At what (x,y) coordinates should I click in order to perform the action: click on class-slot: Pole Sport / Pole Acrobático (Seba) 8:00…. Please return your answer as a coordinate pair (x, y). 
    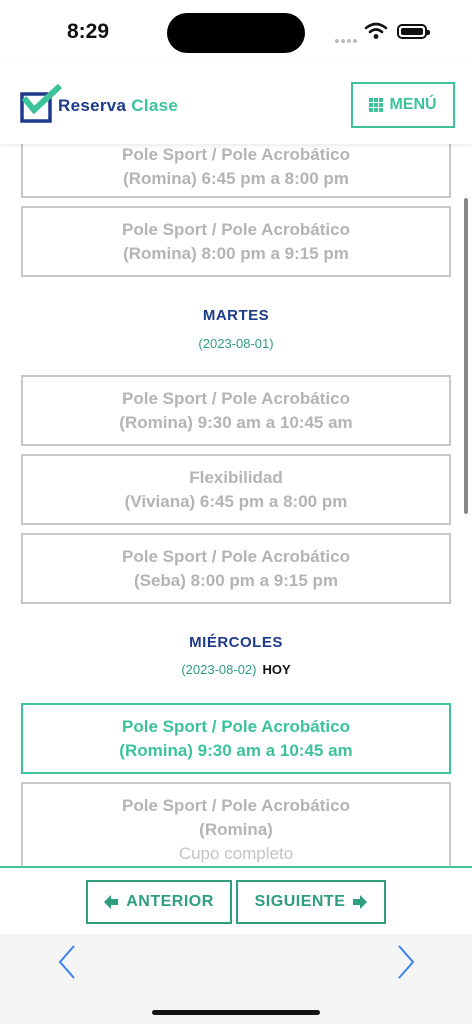
    Looking at the image, I should click on (236, 568).